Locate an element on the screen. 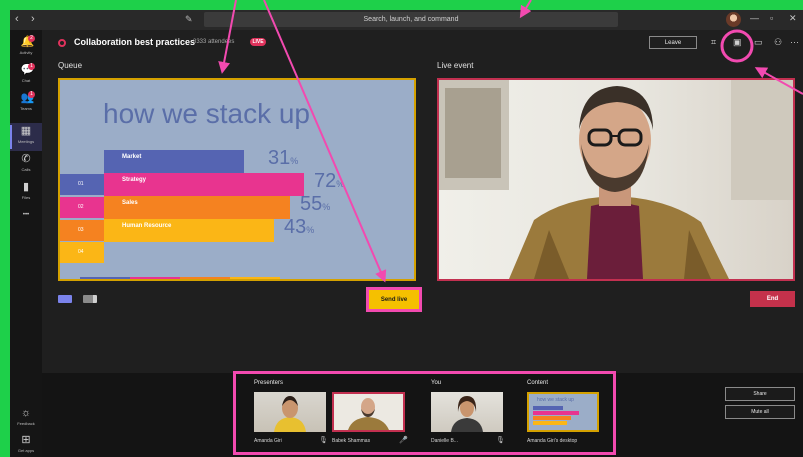  live-event-label: Live event is located at coordinates (455, 65).